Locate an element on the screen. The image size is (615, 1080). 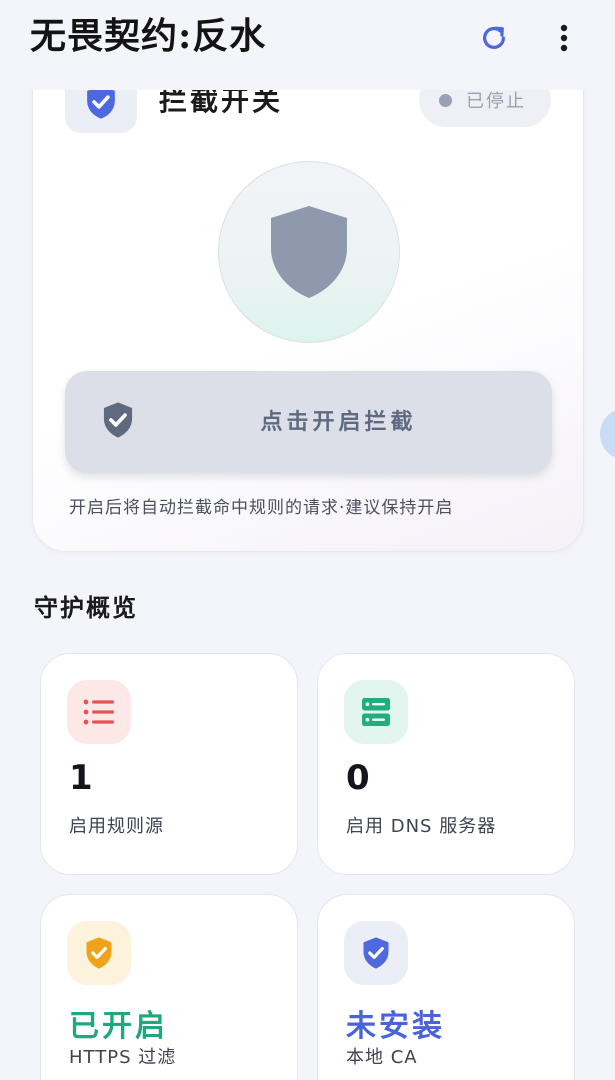
dns-servers-label: 启用 DNS 服务器 is located at coordinates (421, 826).